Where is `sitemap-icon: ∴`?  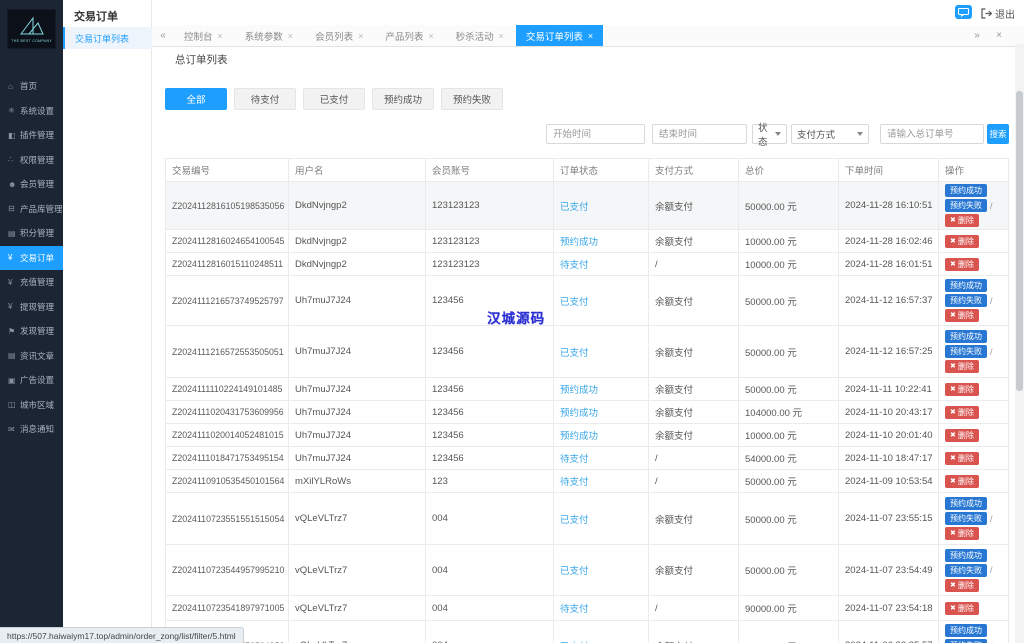 sitemap-icon: ∴ is located at coordinates (11, 160).